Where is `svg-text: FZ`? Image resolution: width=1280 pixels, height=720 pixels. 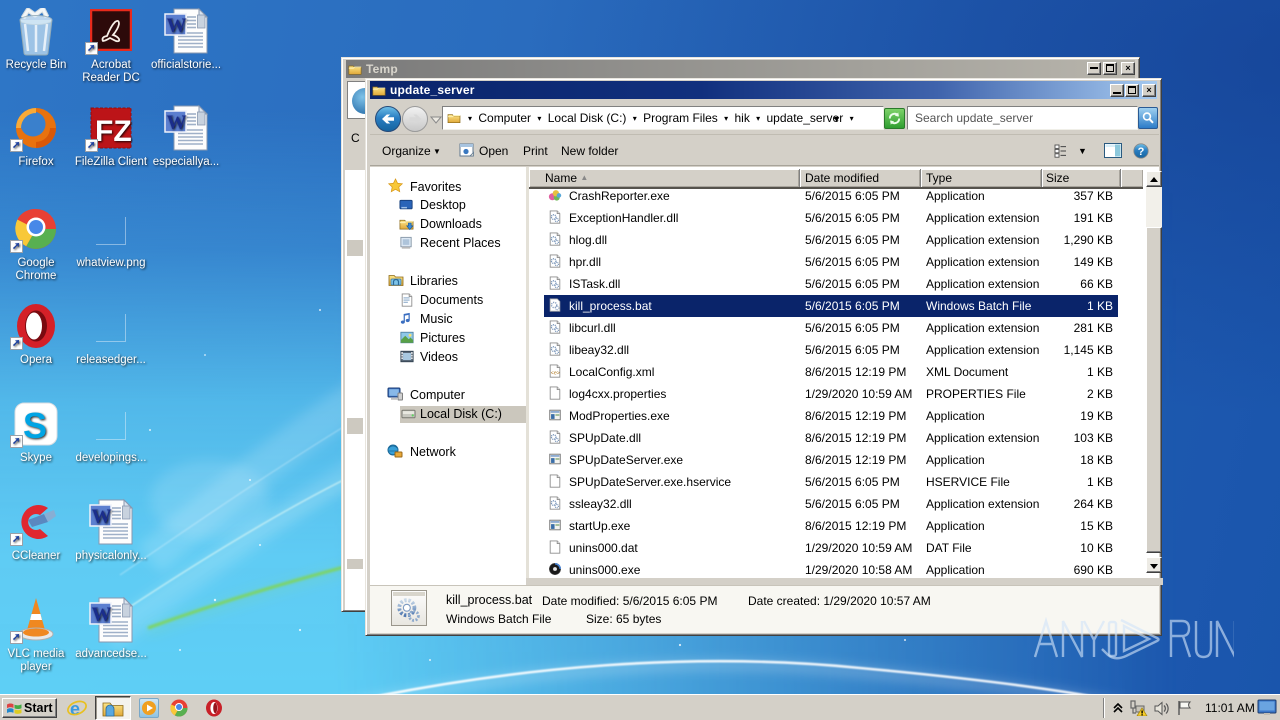
svg-text: FZ is located at coordinates (113, 131).